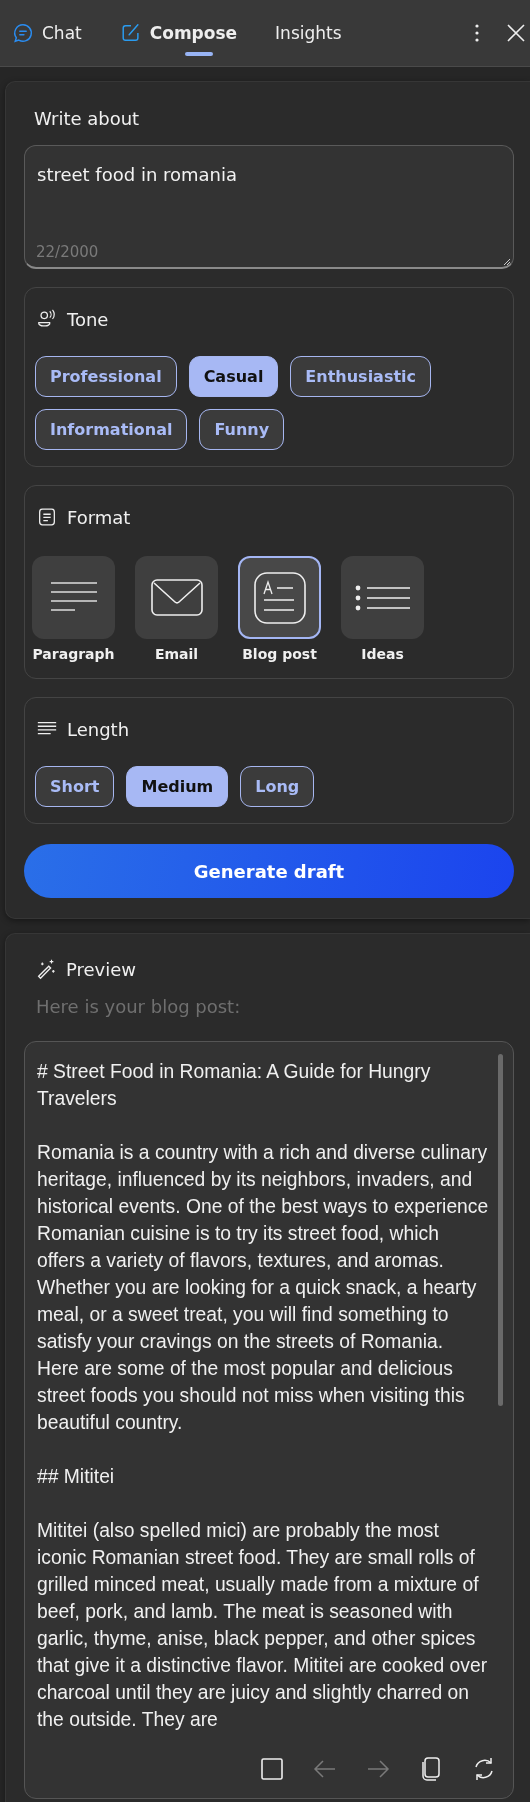 This screenshot has height=1802, width=530. Describe the element at coordinates (263, 1625) in the screenshot. I see `preview-paragraph: Mititei (also spelled mici) are probably the most iconic Romanian street food. They are small rolls of grilled minced meat, usually made from a mixture of beef, pork, and lamb. The meat is seasoned with garlic, thyme, anise, black pepper, and other spices that give it a distinctive flavor. Mititei are cooked over charcoal until they are juicy and slightly charred on the outside. They are` at that location.